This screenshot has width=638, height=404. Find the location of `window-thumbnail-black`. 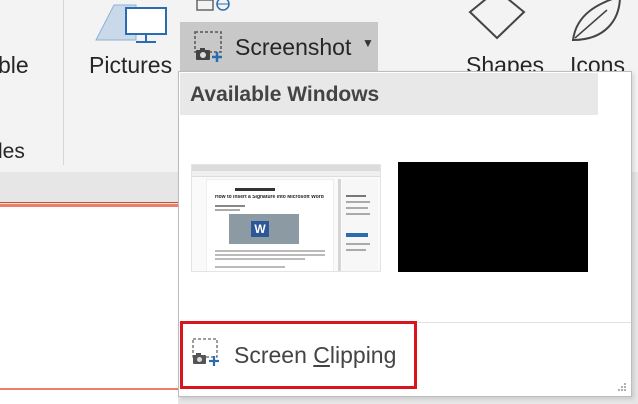

window-thumbnail-black is located at coordinates (493, 217).